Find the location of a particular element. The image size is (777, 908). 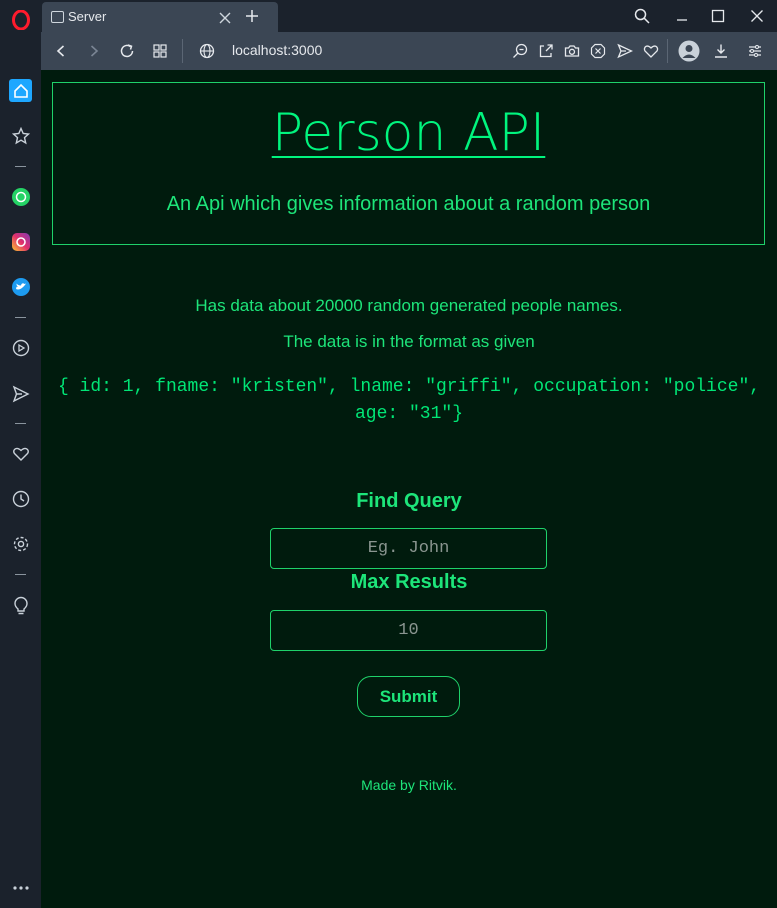

browser-sidebar is located at coordinates (20, 454).